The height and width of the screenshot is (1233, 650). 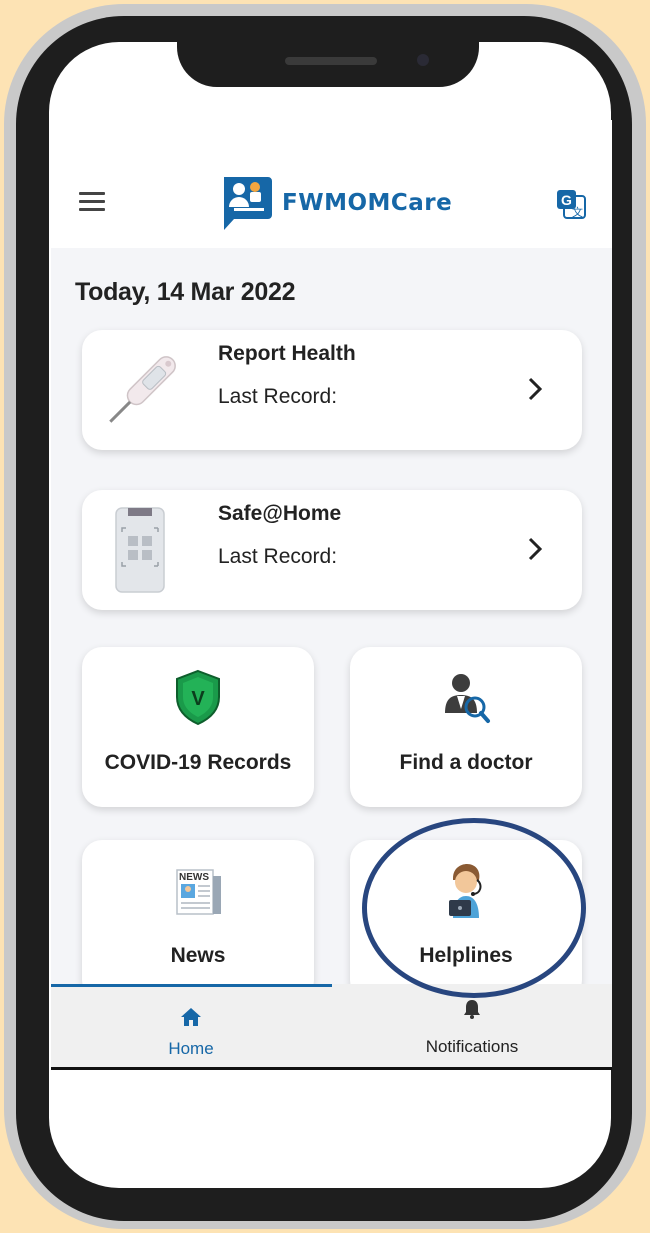 I want to click on nav-notifications-label: Notifications, so click(x=472, y=1046).